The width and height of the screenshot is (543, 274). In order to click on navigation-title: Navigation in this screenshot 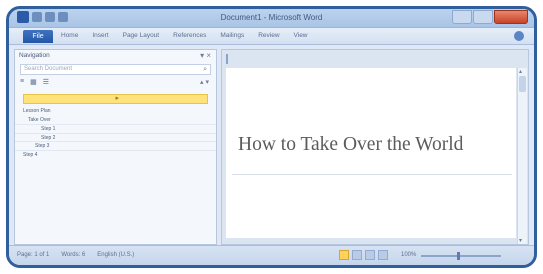, I will do `click(34, 55)`.